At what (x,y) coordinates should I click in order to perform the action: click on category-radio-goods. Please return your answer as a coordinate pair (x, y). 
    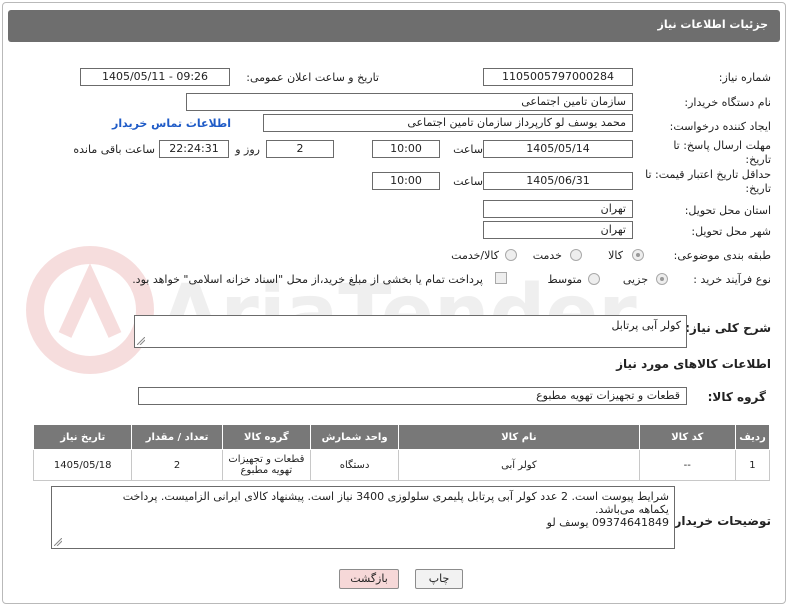
    Looking at the image, I should click on (638, 255).